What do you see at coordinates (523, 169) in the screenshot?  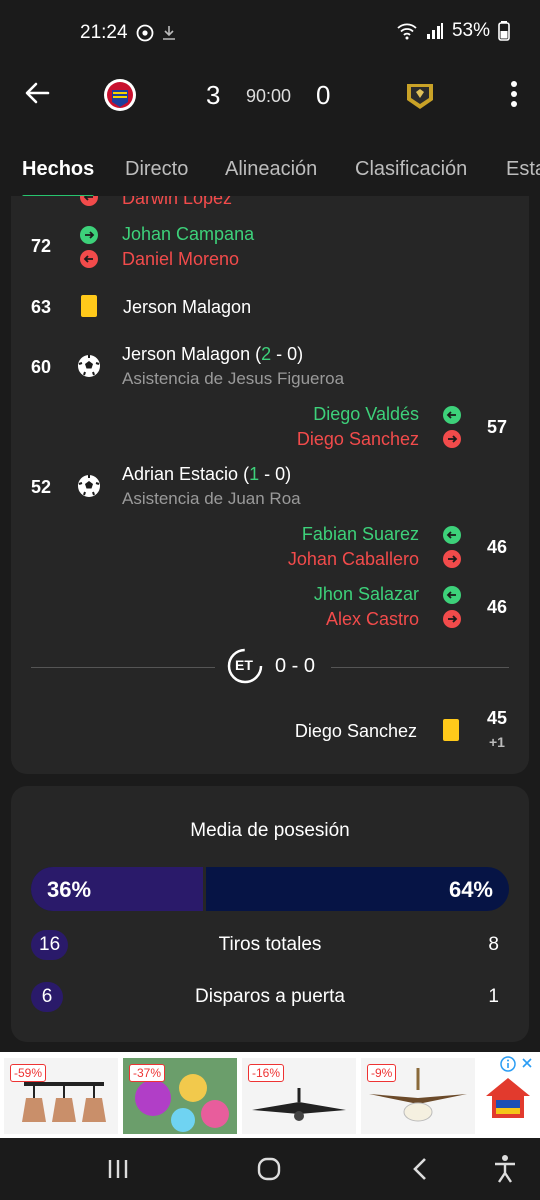 I see `tab-estadisticas: Esta` at bounding box center [523, 169].